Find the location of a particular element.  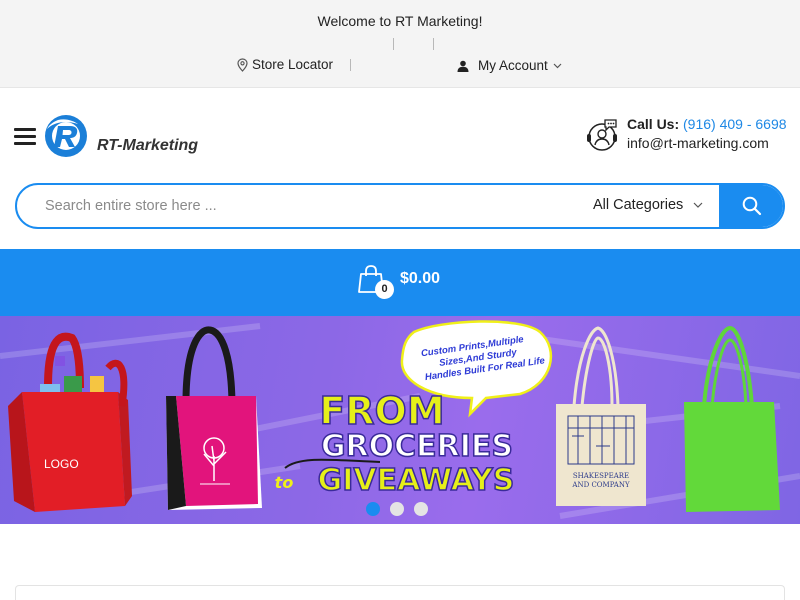

green-tote-bag is located at coordinates (732, 418).